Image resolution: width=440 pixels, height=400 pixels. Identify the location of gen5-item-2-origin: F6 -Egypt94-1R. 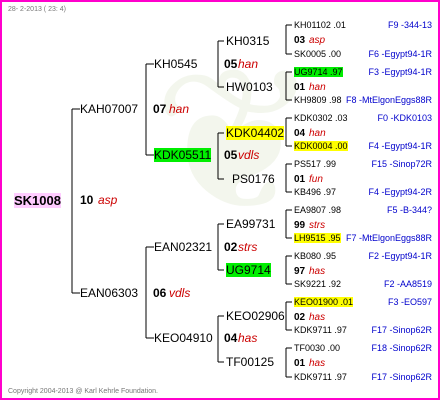
(400, 54).